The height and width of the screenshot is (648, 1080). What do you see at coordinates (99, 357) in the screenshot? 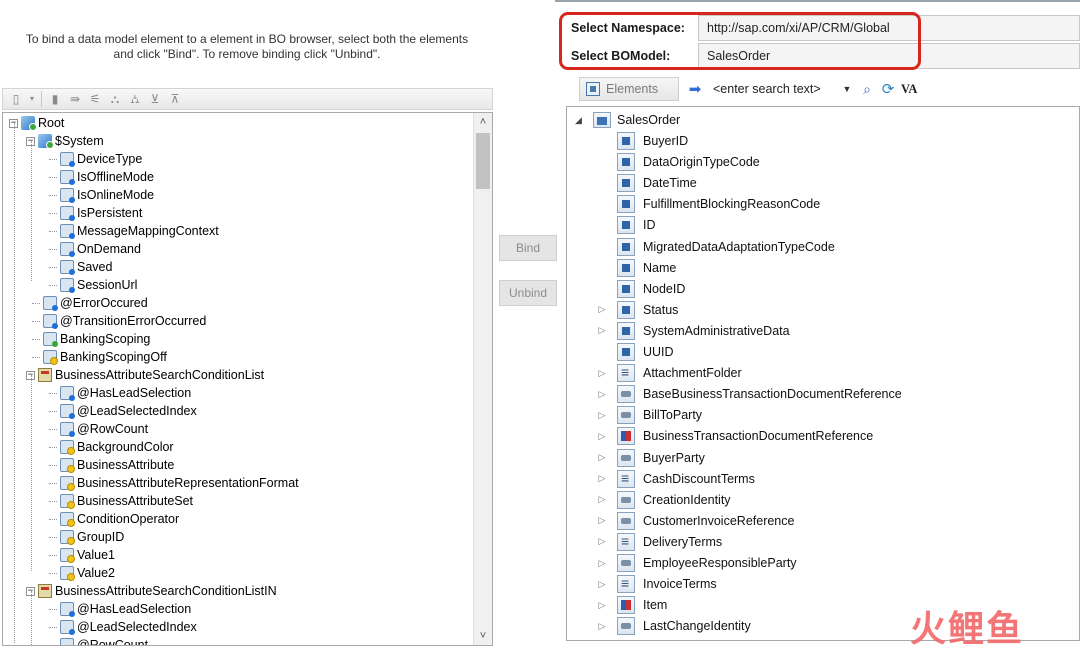
I see `tree-item: BankingScopingOff` at bounding box center [99, 357].